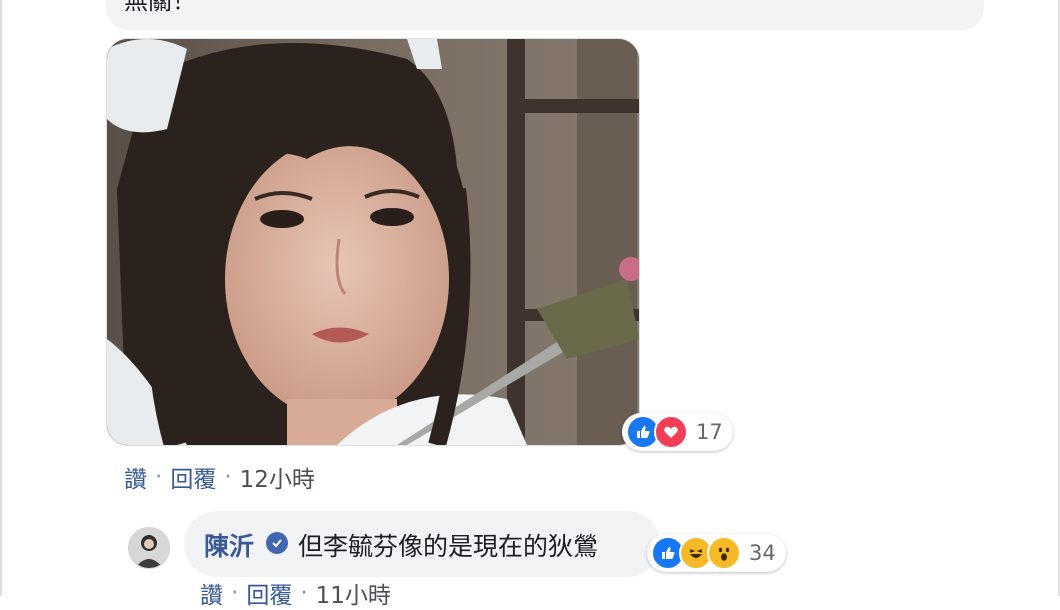 The width and height of the screenshot is (1060, 610). Describe the element at coordinates (219, 477) in the screenshot. I see `photo-comment-actions: 讚 · 回覆 · 12小時` at that location.